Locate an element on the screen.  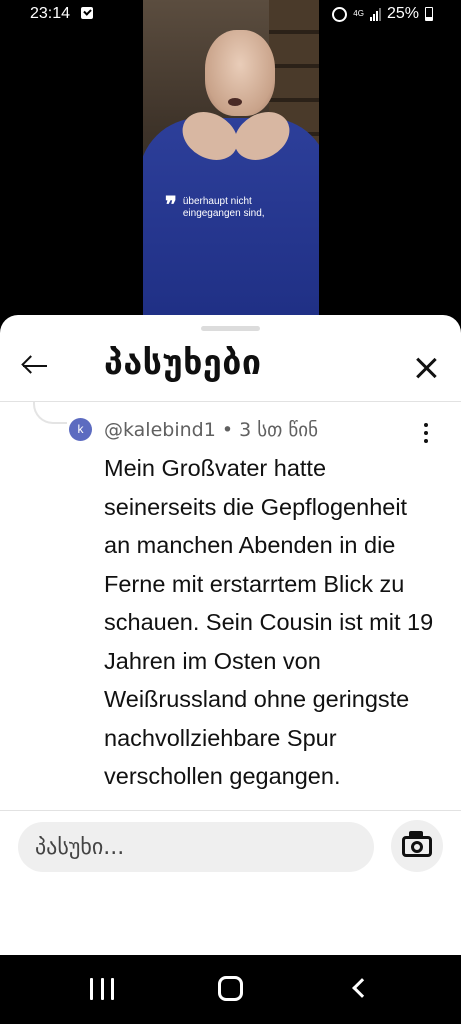
status-icons: 4G 25% is located at coordinates (382, 14).